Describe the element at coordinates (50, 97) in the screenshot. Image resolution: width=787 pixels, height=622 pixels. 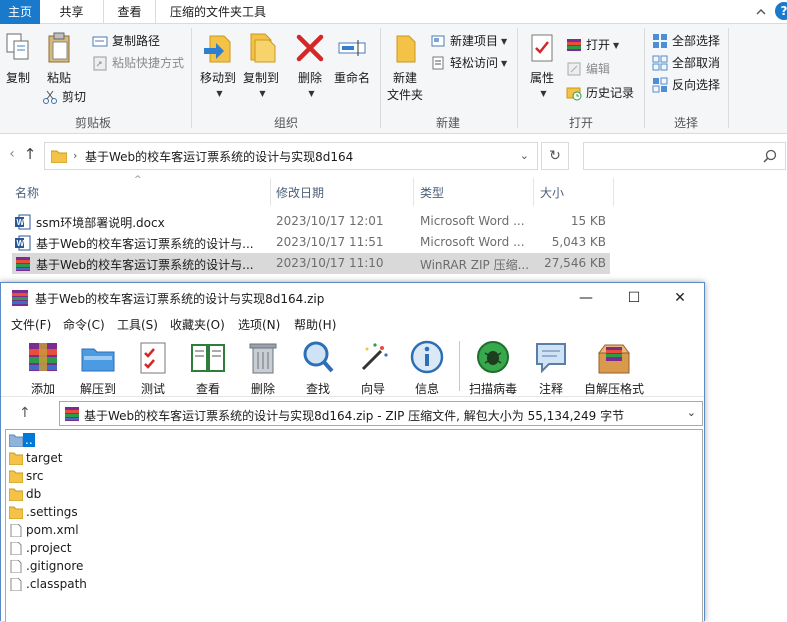
I see `scissors-icon` at that location.